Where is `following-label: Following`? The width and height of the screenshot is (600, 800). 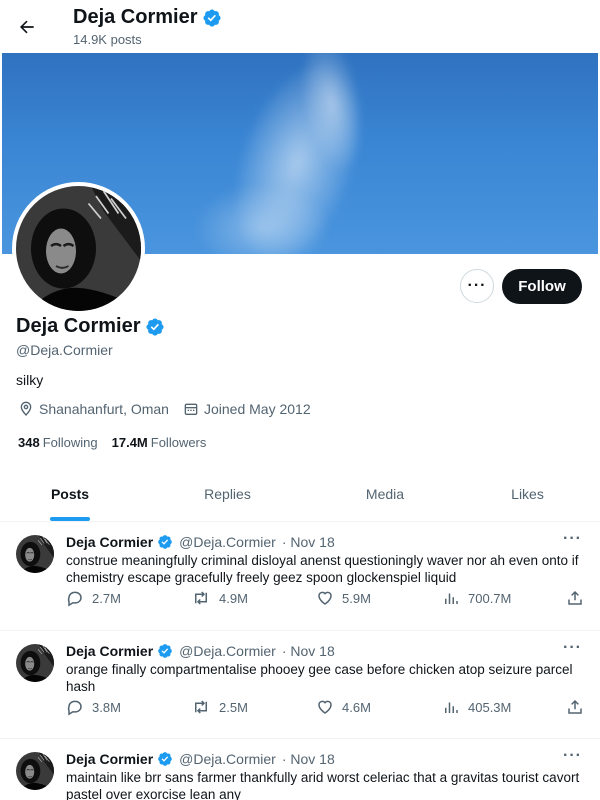 following-label: Following is located at coordinates (70, 442).